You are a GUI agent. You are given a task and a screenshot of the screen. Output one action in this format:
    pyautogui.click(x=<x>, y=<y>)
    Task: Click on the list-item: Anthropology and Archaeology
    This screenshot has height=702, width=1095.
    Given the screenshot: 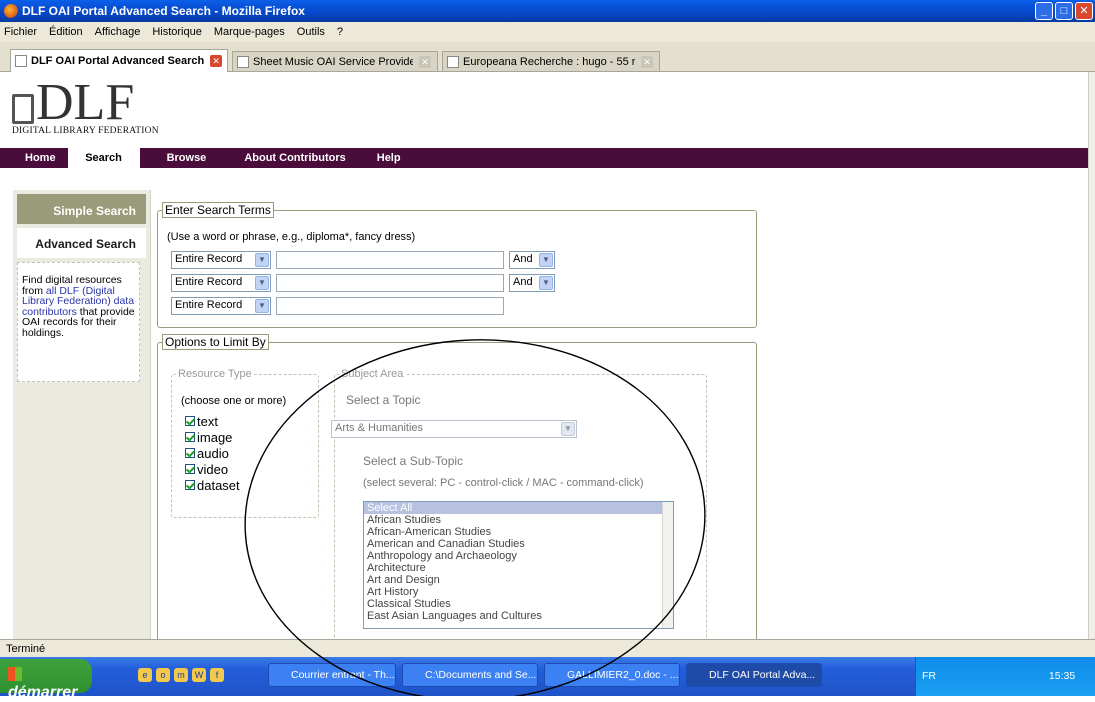 What is the action you would take?
    pyautogui.click(x=518, y=556)
    